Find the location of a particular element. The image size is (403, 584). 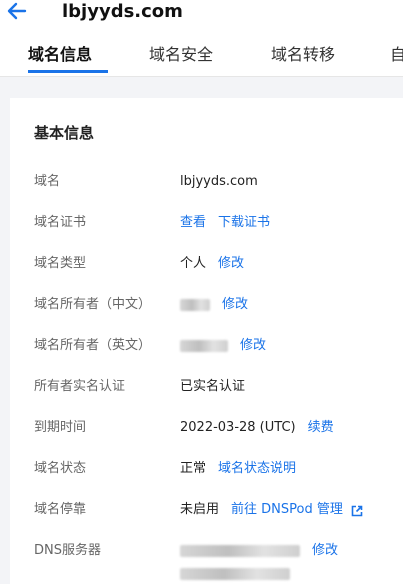

row-real-name: 所有者实名认证 已实名认证 is located at coordinates (206, 387).